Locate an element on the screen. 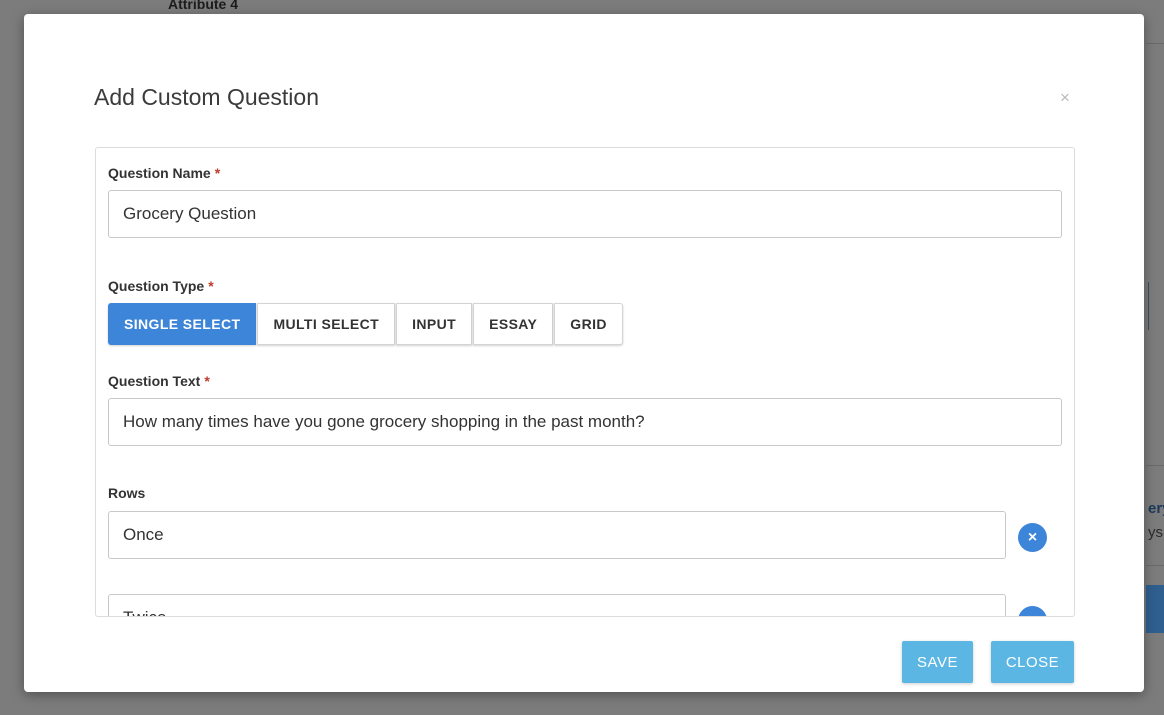 The width and height of the screenshot is (1164, 715). type-grid-button: GRID is located at coordinates (588, 324).